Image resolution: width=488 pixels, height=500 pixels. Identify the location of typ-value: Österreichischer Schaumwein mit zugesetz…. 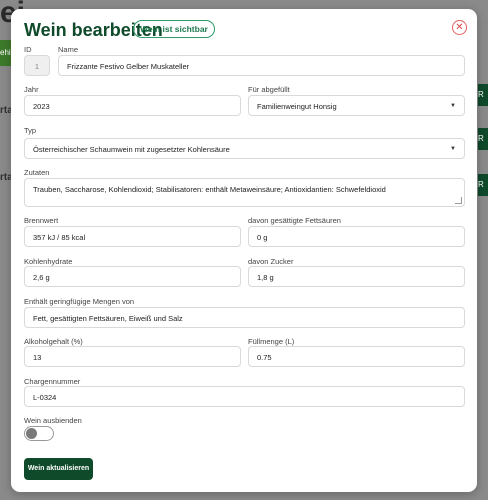
(131, 149).